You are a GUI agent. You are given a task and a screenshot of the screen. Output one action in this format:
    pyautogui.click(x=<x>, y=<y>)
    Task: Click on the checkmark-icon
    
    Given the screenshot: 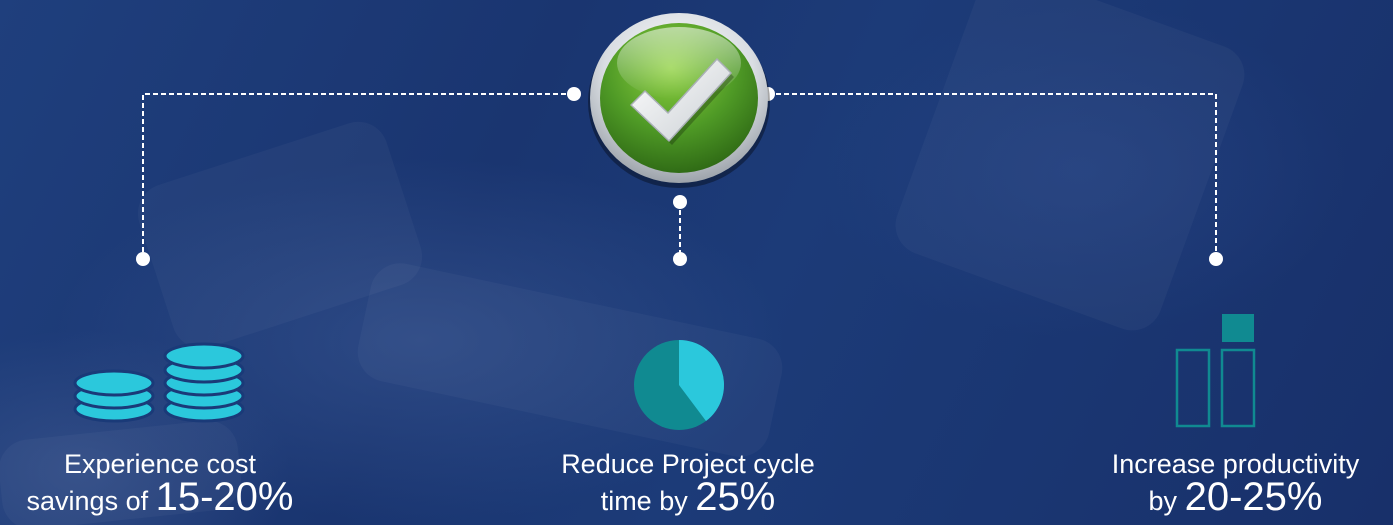 What is the action you would take?
    pyautogui.click(x=679, y=100)
    